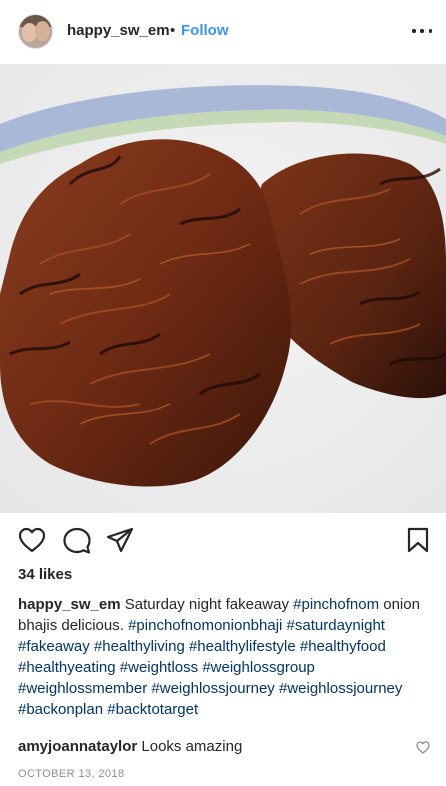 The image size is (446, 786). Describe the element at coordinates (343, 646) in the screenshot. I see `hashtag-link: #healthyfood` at that location.